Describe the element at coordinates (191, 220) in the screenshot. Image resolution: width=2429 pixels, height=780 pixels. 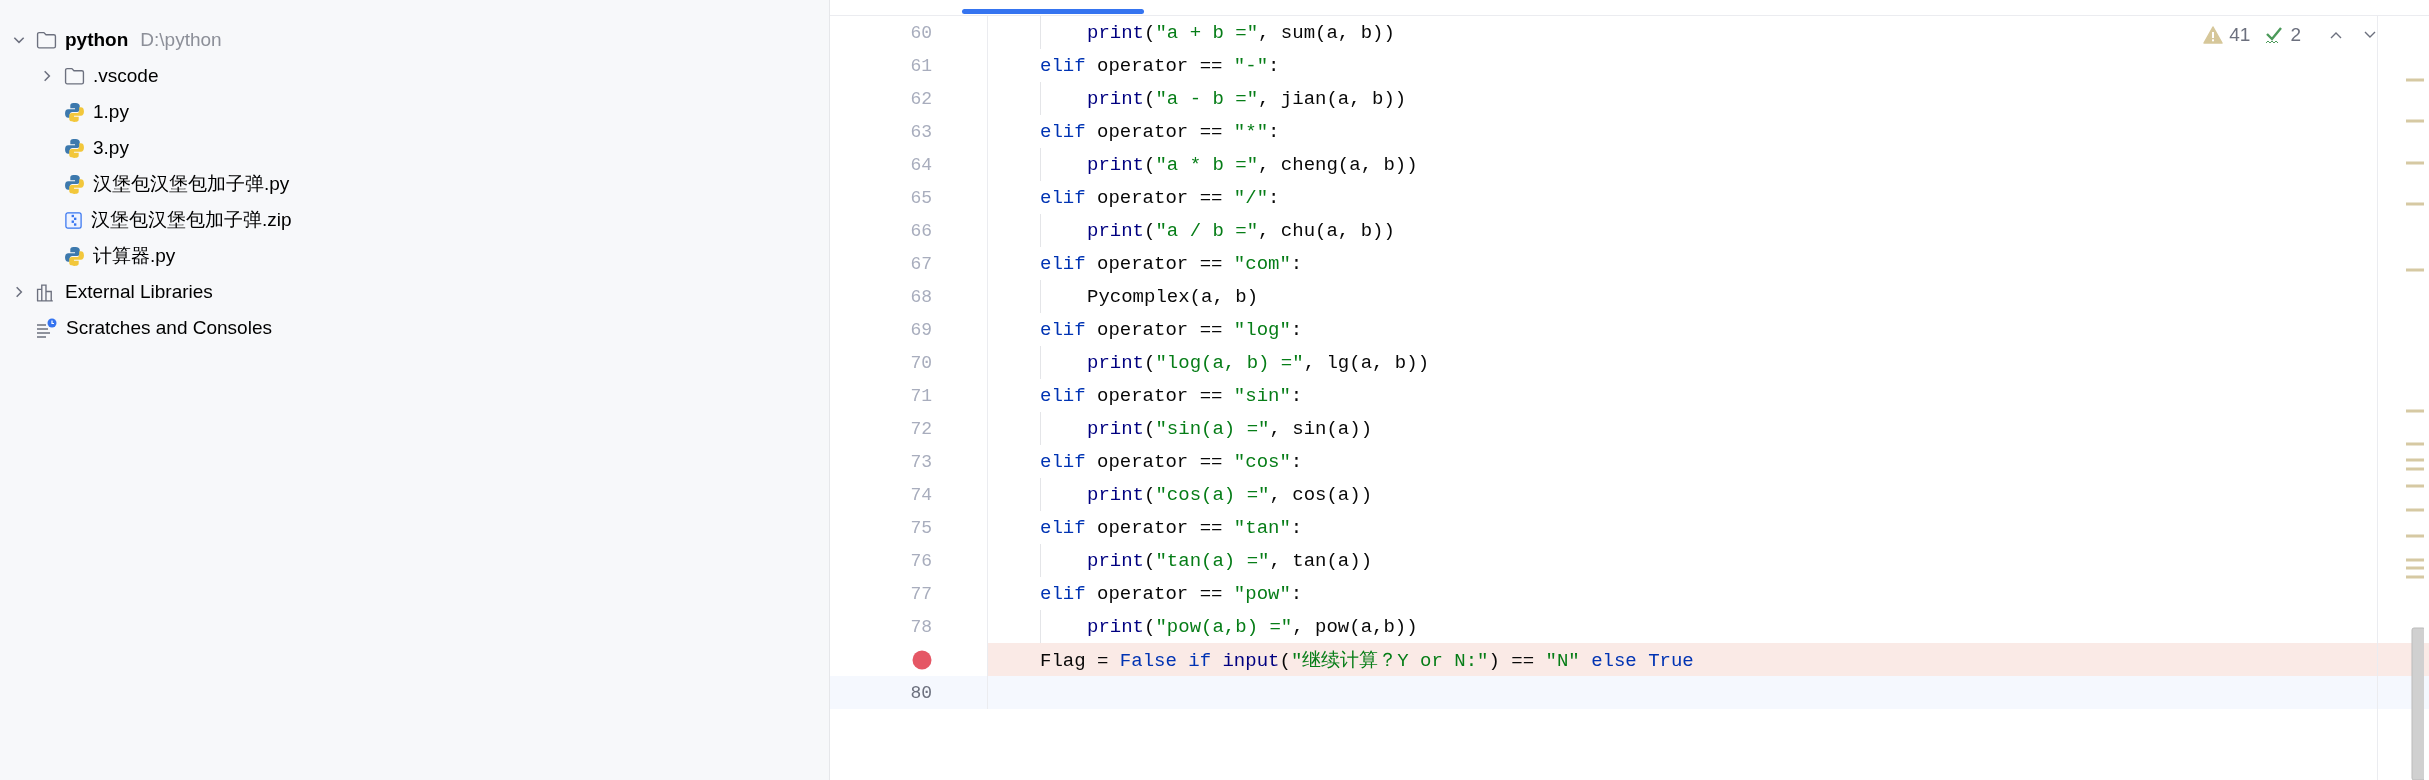
I see `tree-item: 汉堡包汉堡包加子弹.zip` at that location.